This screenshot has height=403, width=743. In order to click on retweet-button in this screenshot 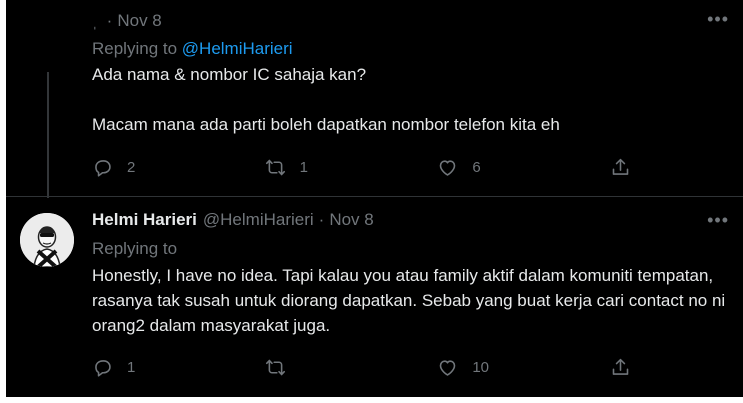, I will do `click(330, 367)`.